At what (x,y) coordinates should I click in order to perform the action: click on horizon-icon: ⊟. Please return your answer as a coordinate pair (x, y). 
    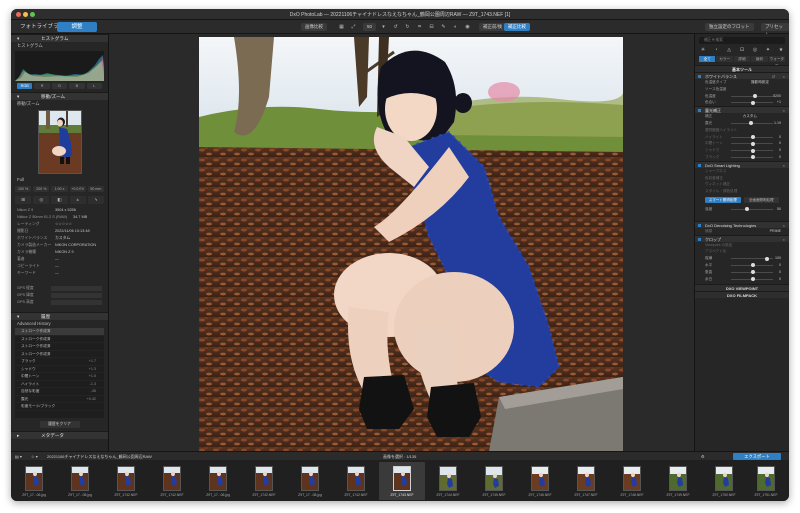
    Looking at the image, I should click on (431, 27).